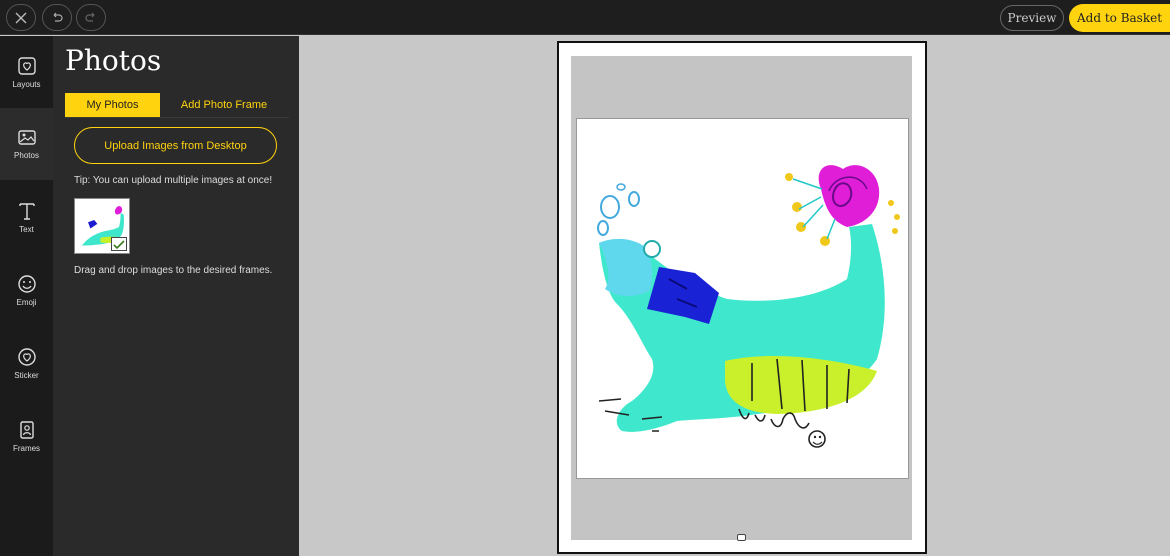 This screenshot has height=556, width=1170. I want to click on drawing-image, so click(748, 306).